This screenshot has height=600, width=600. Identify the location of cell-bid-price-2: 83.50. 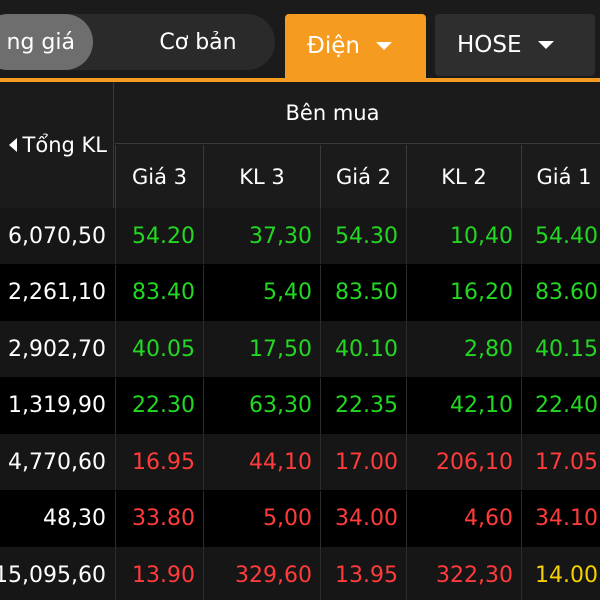
(363, 292).